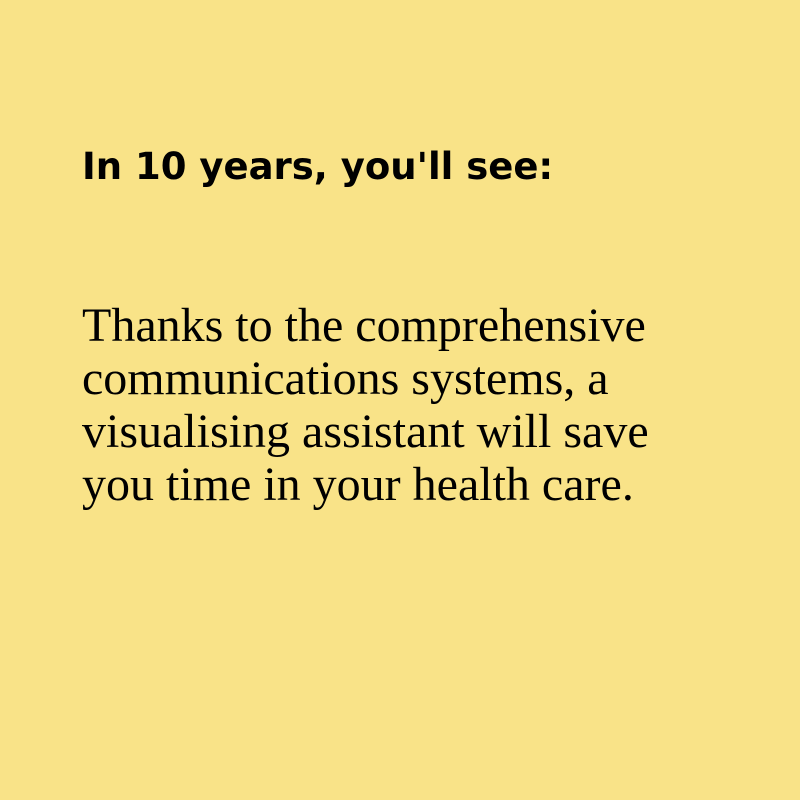 The height and width of the screenshot is (800, 800). What do you see at coordinates (318, 166) in the screenshot?
I see `heading: In 10 years, you'll see:` at bounding box center [318, 166].